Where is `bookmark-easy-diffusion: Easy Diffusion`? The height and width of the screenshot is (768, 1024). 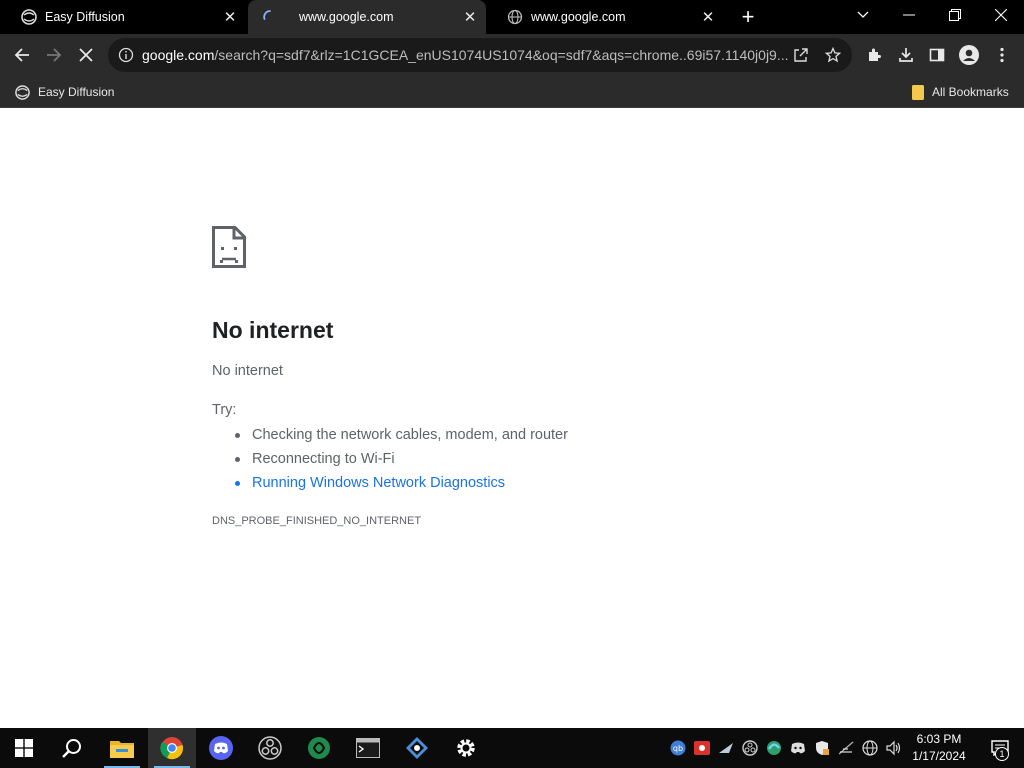 bookmark-easy-diffusion: Easy Diffusion is located at coordinates (64, 92).